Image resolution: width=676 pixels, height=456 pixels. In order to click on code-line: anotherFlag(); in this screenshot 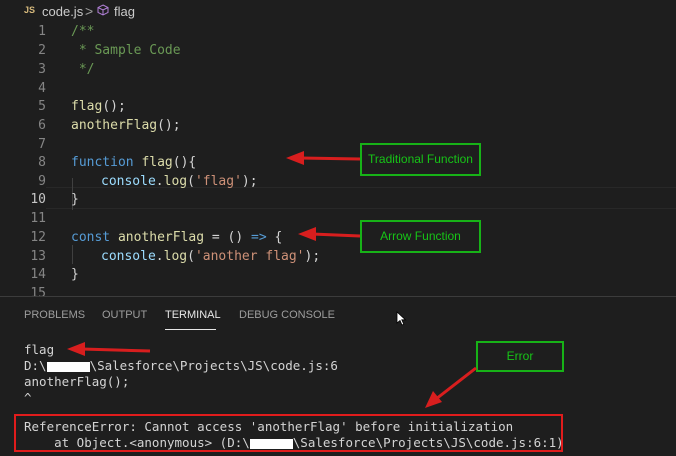, I will do `click(126, 125)`.